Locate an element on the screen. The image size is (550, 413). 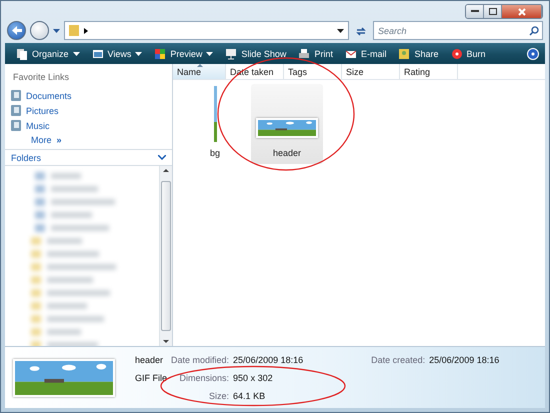
printer-icon is located at coordinates (304, 54).